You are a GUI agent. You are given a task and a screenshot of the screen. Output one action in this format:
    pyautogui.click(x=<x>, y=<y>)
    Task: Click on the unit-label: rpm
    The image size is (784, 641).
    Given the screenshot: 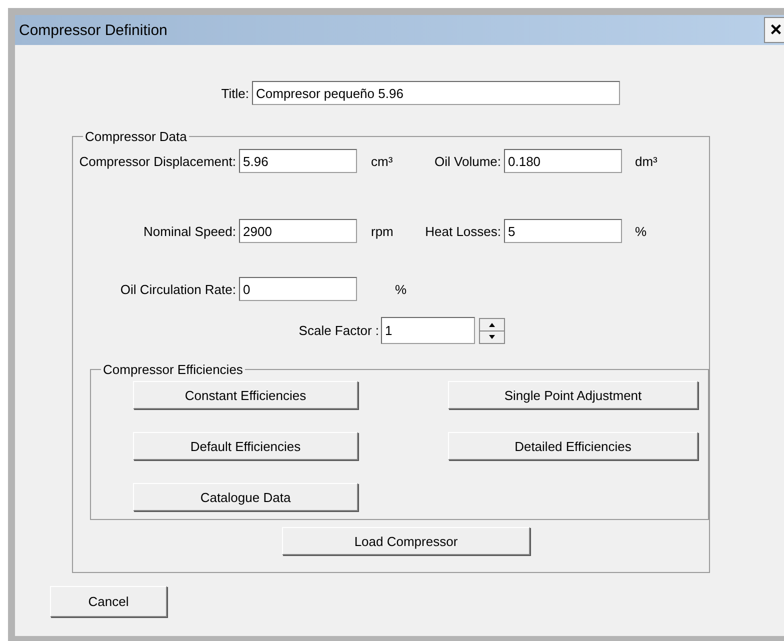 What is the action you would take?
    pyautogui.click(x=382, y=231)
    